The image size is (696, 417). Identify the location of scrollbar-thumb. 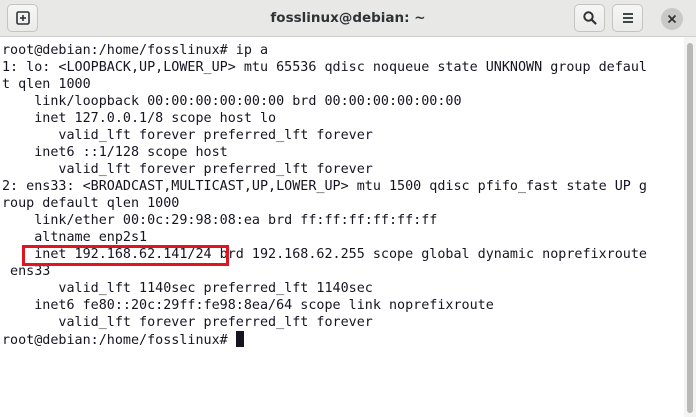
(690, 228).